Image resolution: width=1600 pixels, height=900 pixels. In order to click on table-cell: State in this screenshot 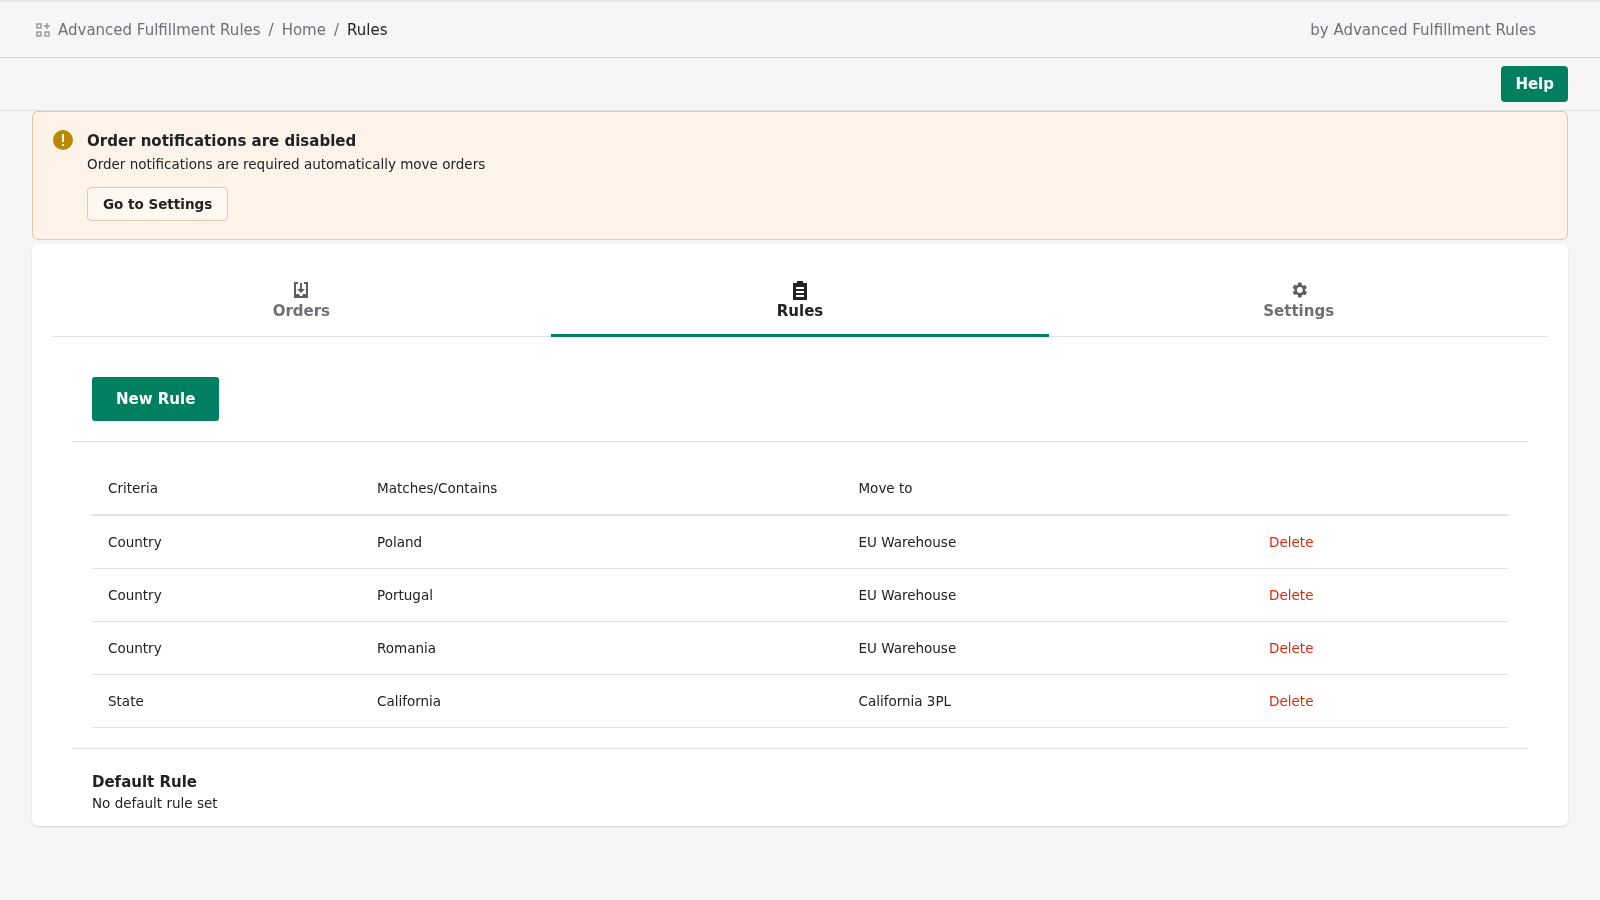, I will do `click(227, 701)`.